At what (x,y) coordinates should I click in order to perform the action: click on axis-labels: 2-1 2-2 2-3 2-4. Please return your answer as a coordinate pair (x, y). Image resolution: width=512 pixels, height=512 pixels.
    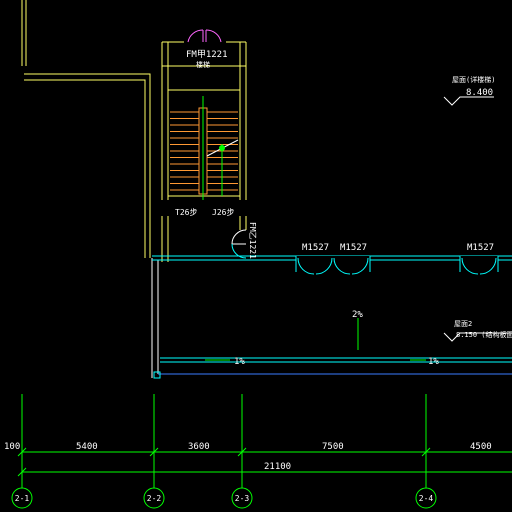
    Looking at the image, I should click on (224, 498).